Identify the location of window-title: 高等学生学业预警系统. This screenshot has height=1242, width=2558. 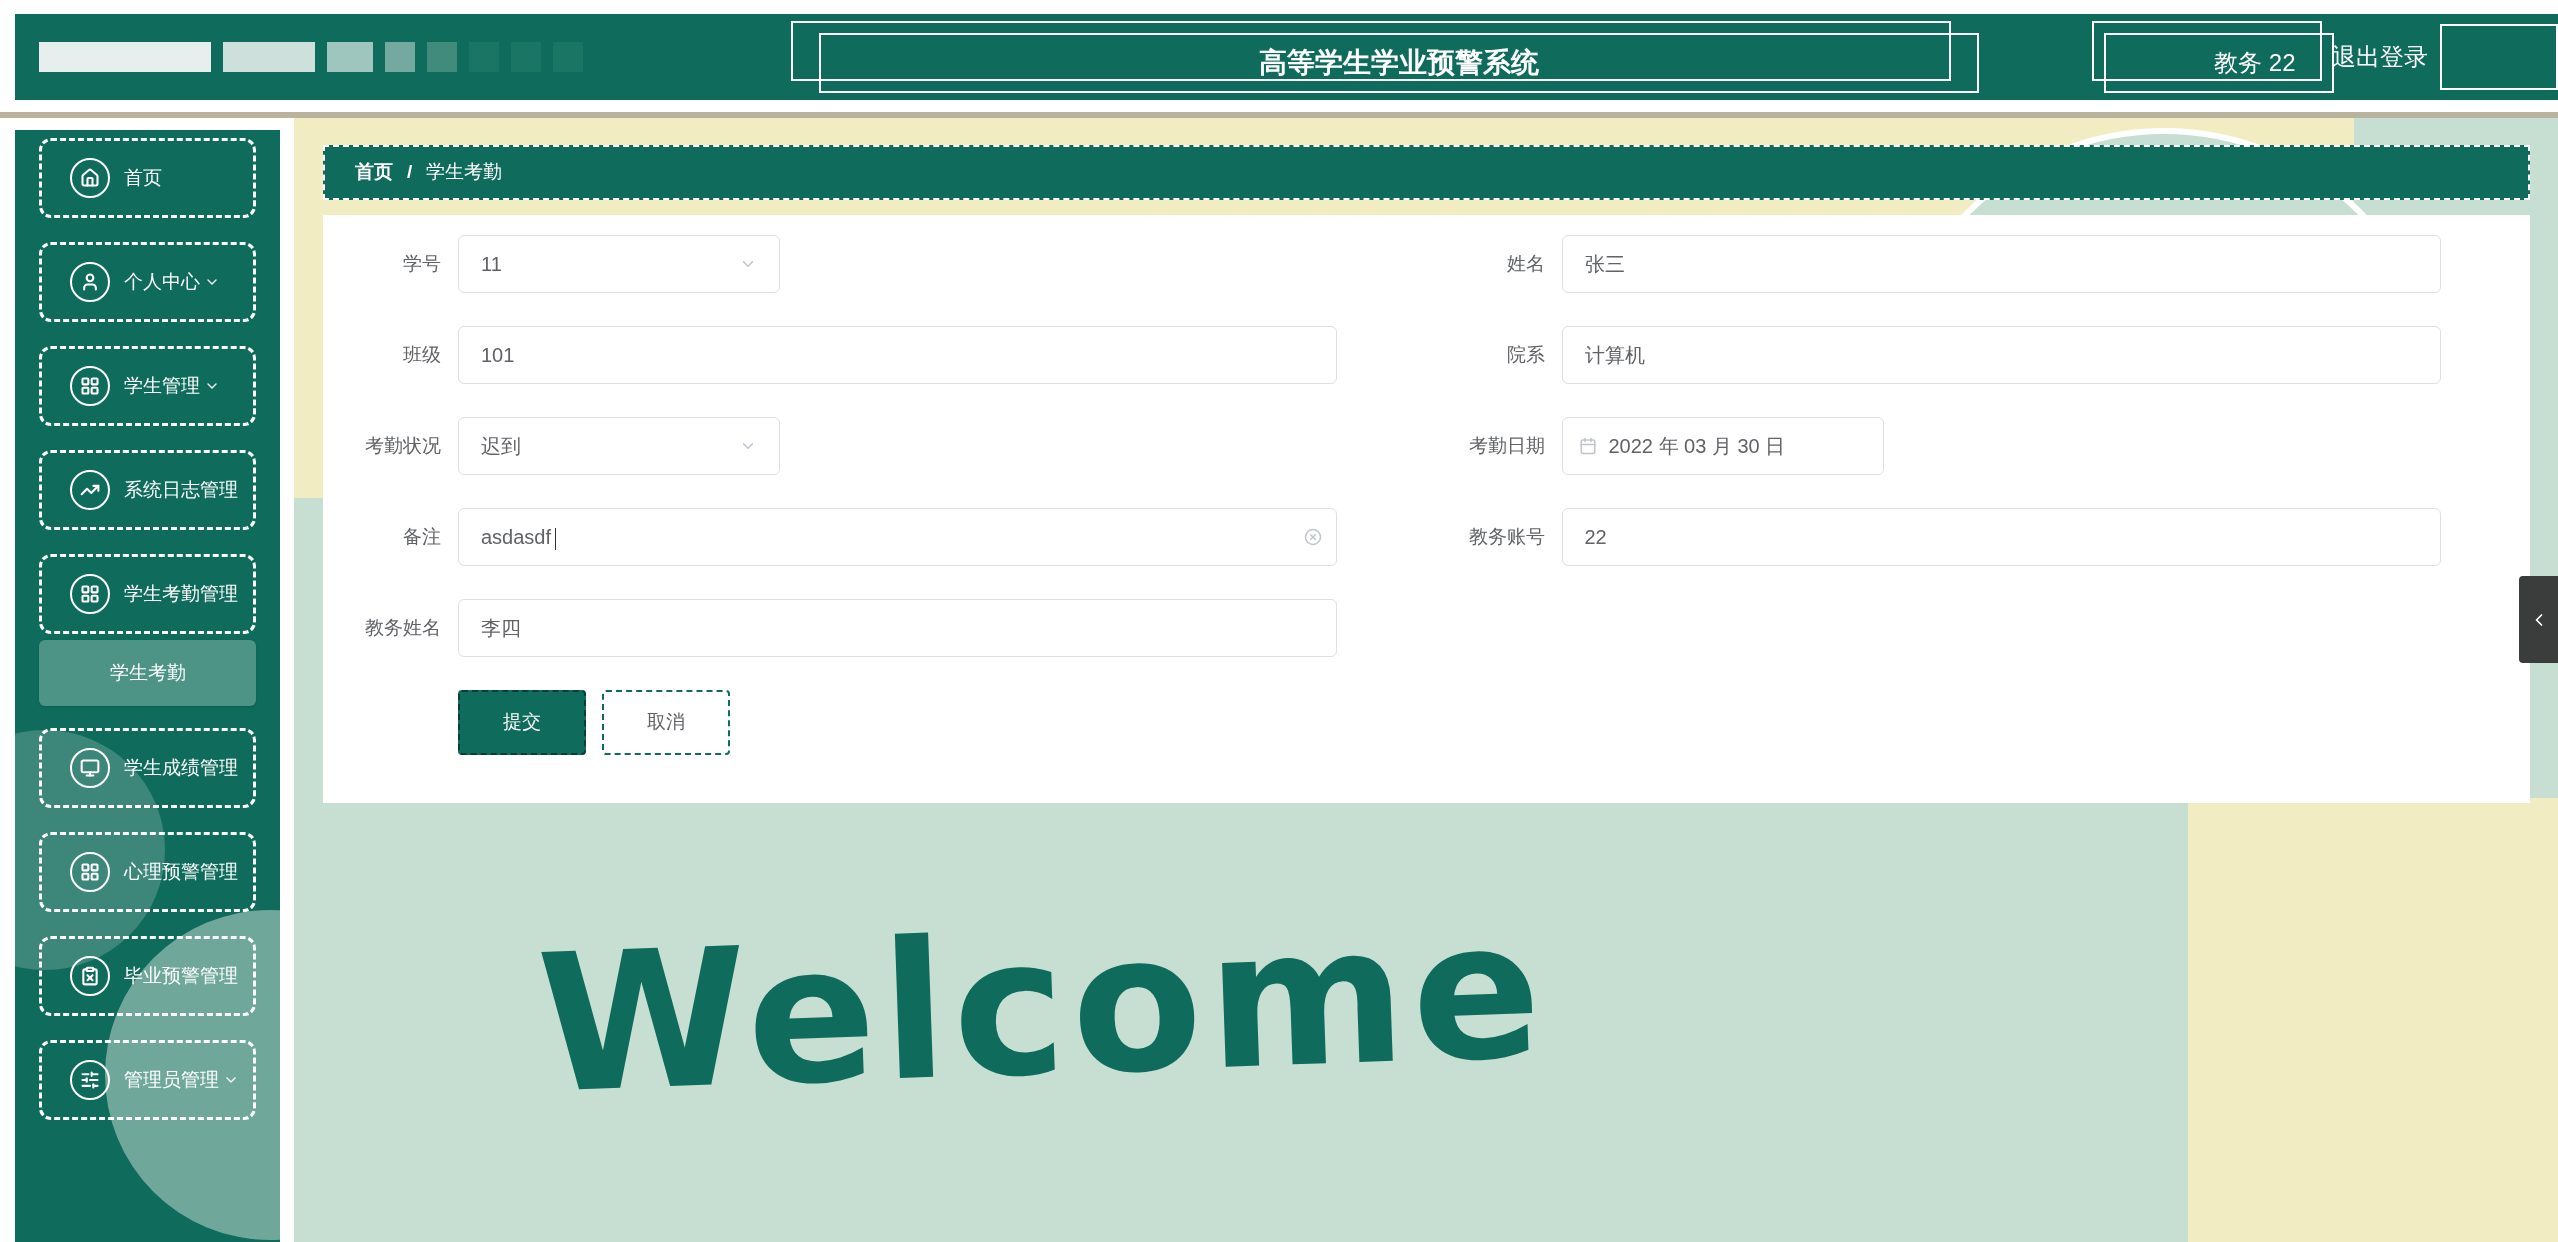
(1399, 63).